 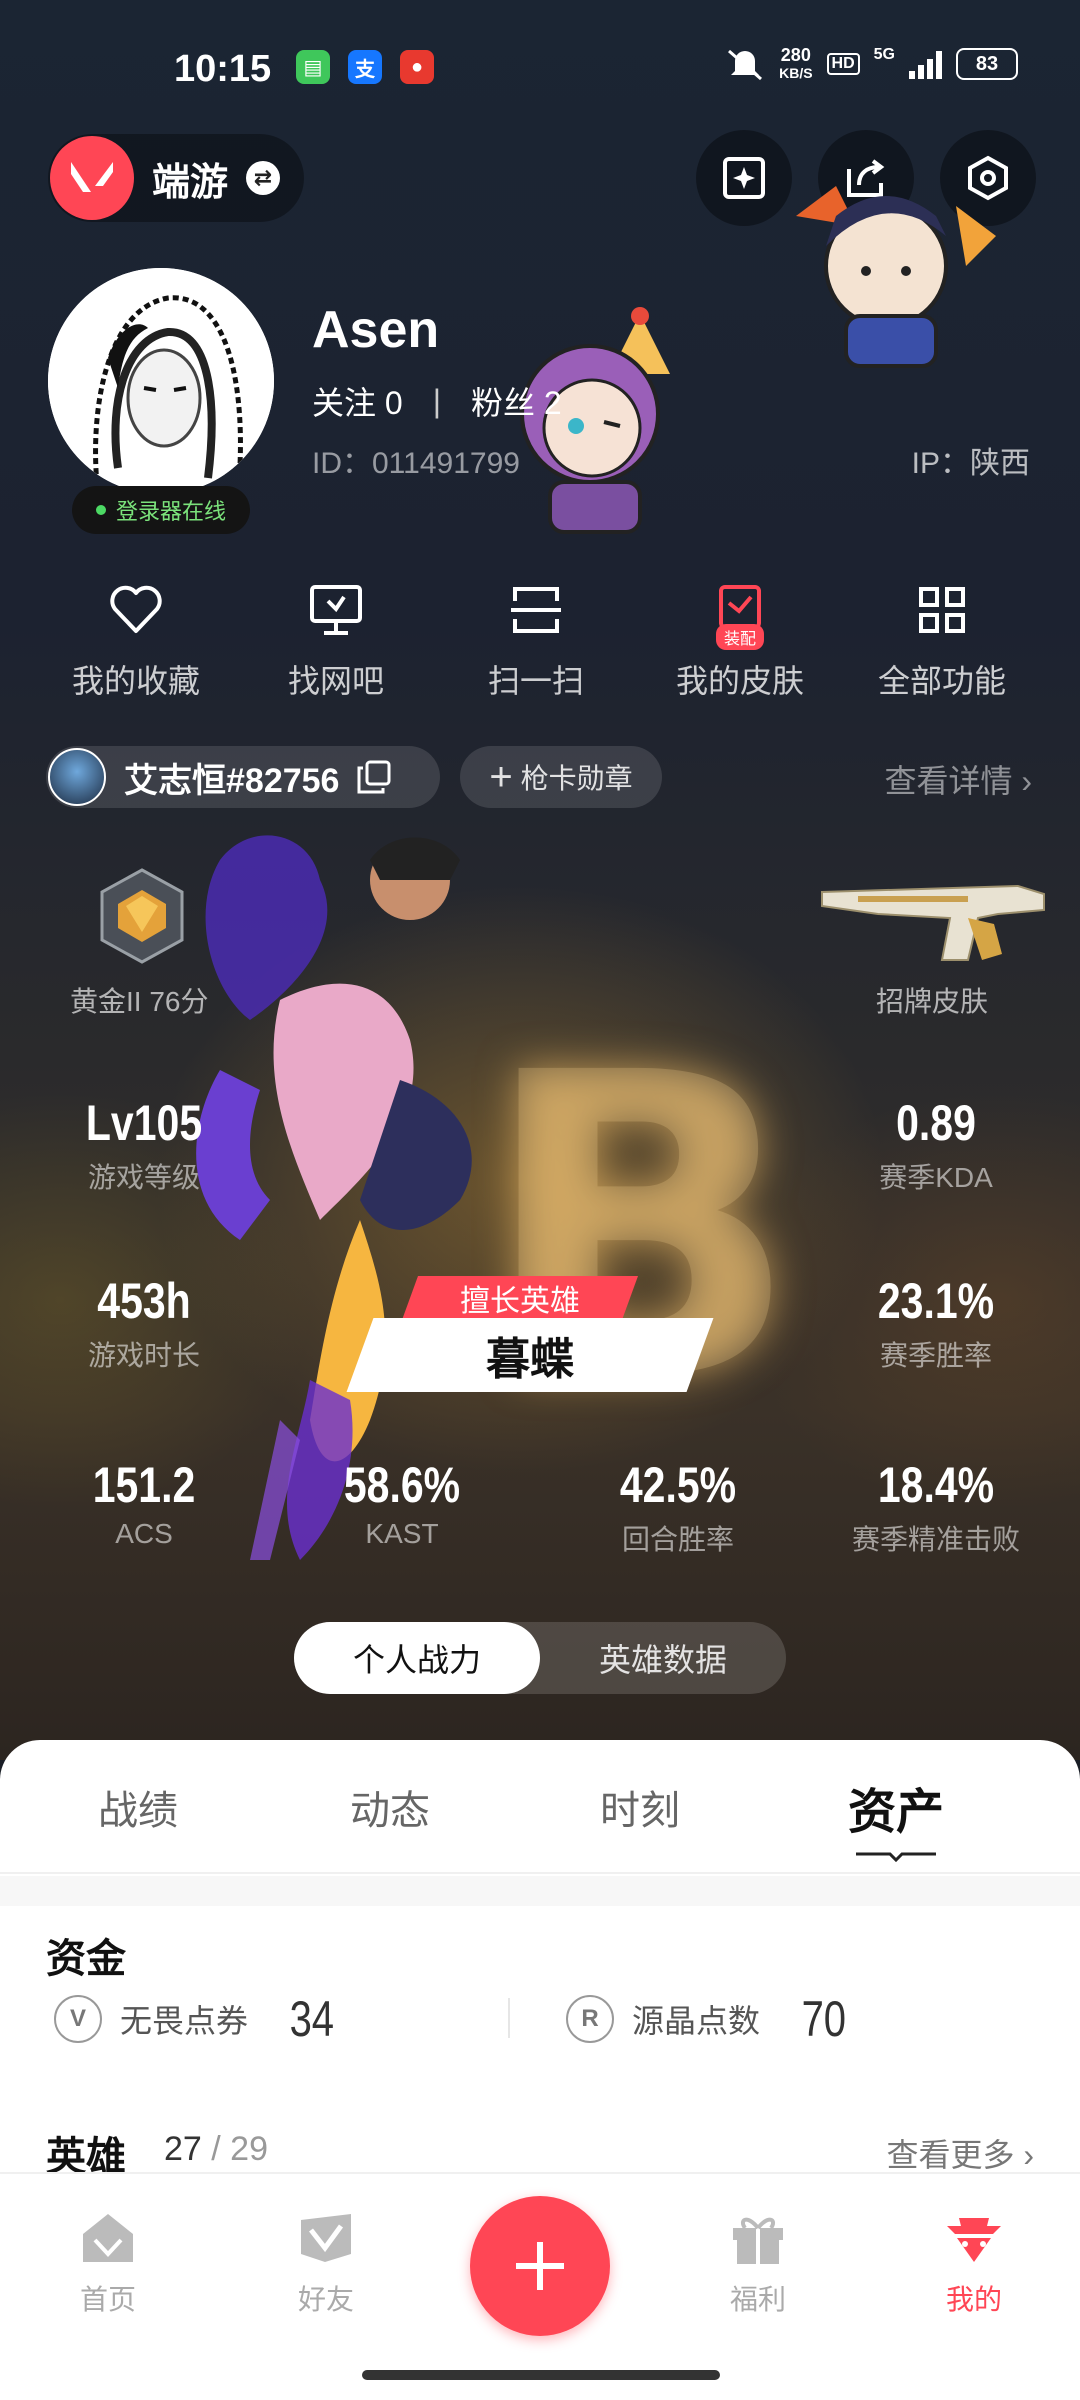 What do you see at coordinates (144, 1144) in the screenshot?
I see `stat-level: Lv105 游戏等级` at bounding box center [144, 1144].